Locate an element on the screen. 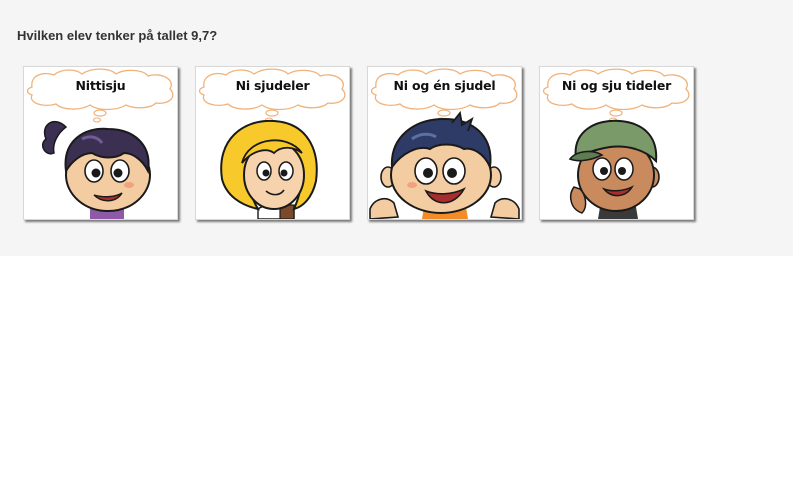 The image size is (809, 500). answer-option-3: Ni og én sjudel is located at coordinates (444, 143).